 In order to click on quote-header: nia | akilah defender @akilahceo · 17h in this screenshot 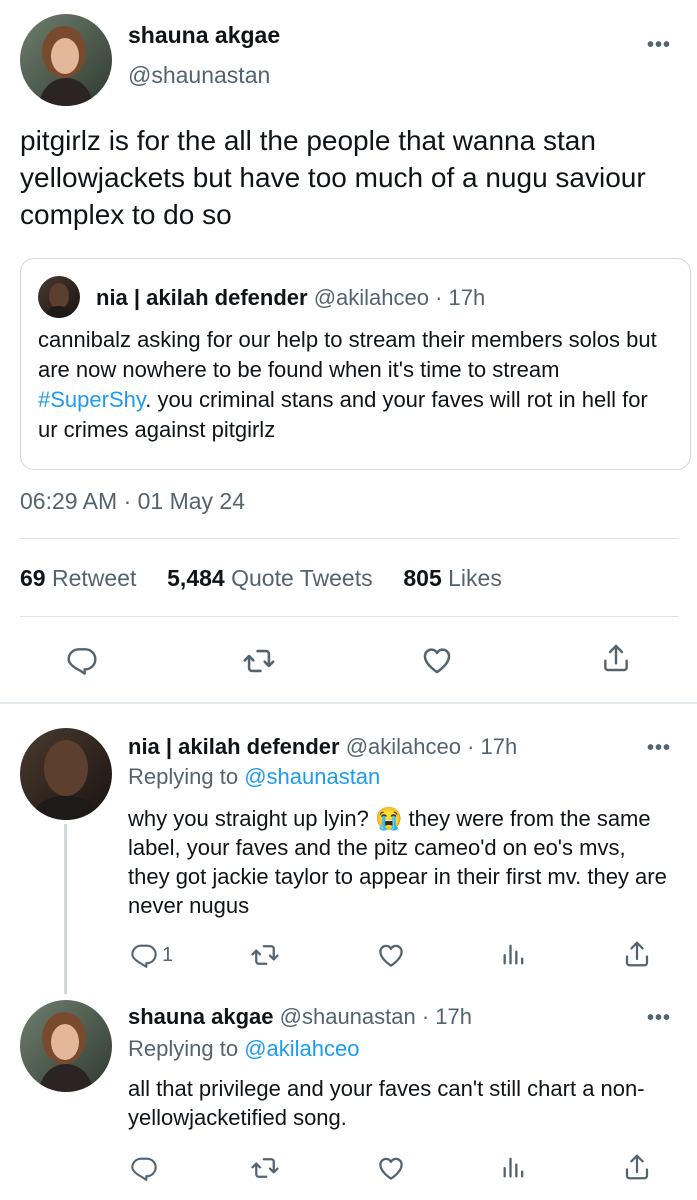, I will do `click(290, 298)`.